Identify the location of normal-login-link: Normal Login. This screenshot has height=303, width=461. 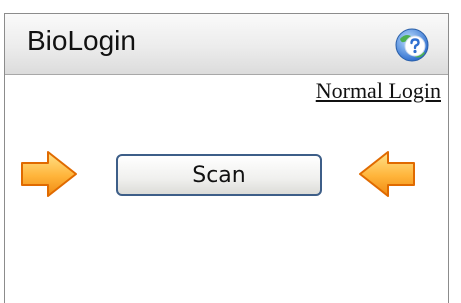
(378, 91).